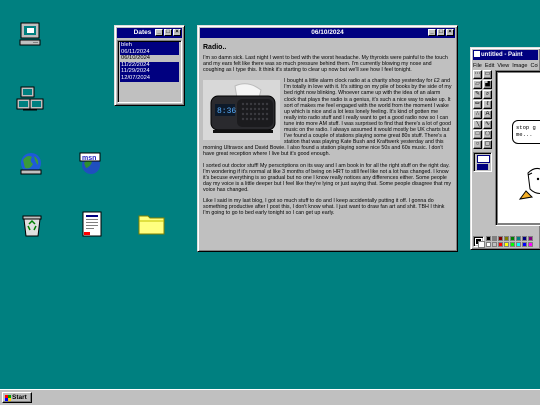  I want to click on blog-titlebar: 06/10/2024 _ □ ×, so click(327, 33).